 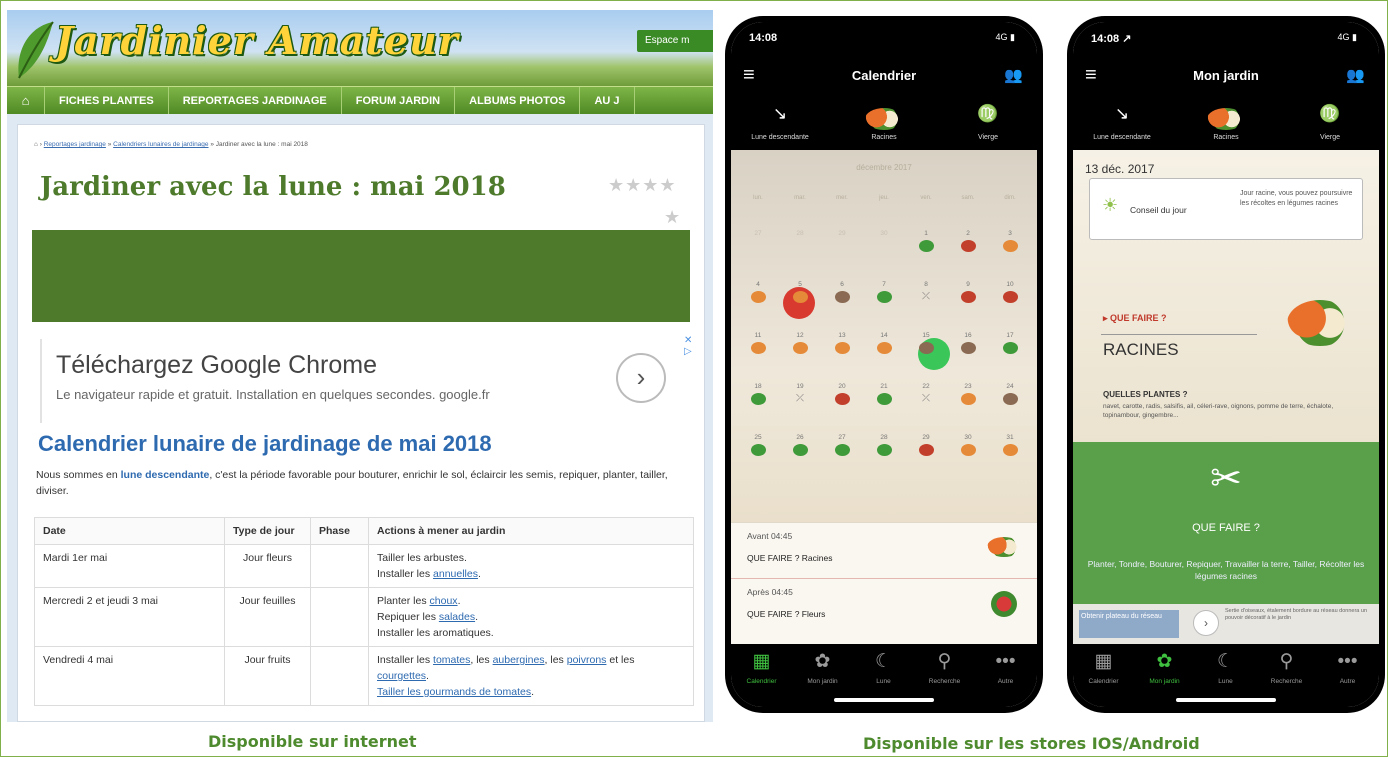 What do you see at coordinates (607, 100) in the screenshot?
I see `nav-au-jardin: AU J` at bounding box center [607, 100].